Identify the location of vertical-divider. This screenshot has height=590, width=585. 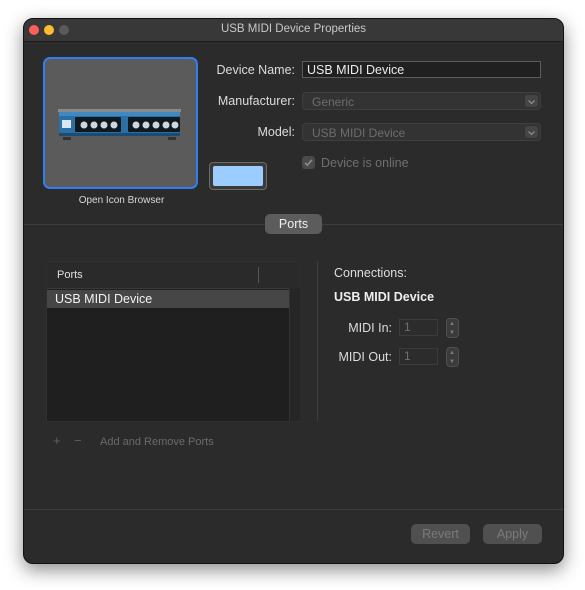
(317, 341).